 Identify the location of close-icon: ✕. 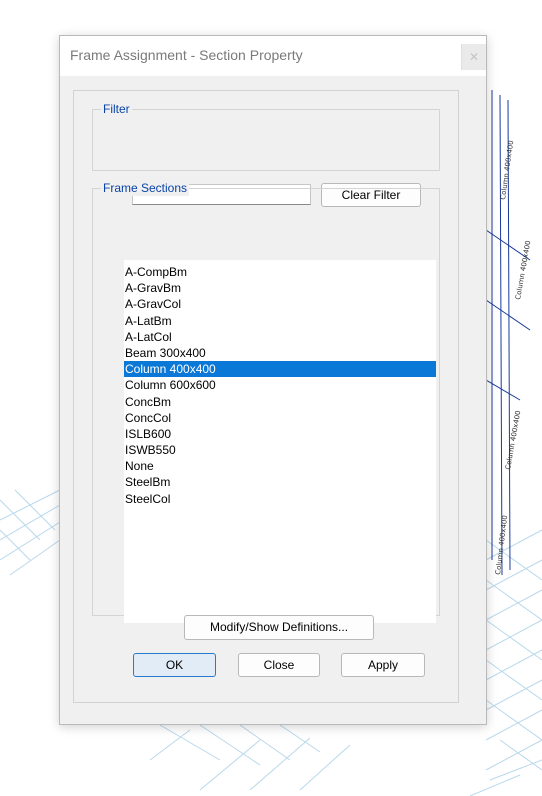
(474, 57).